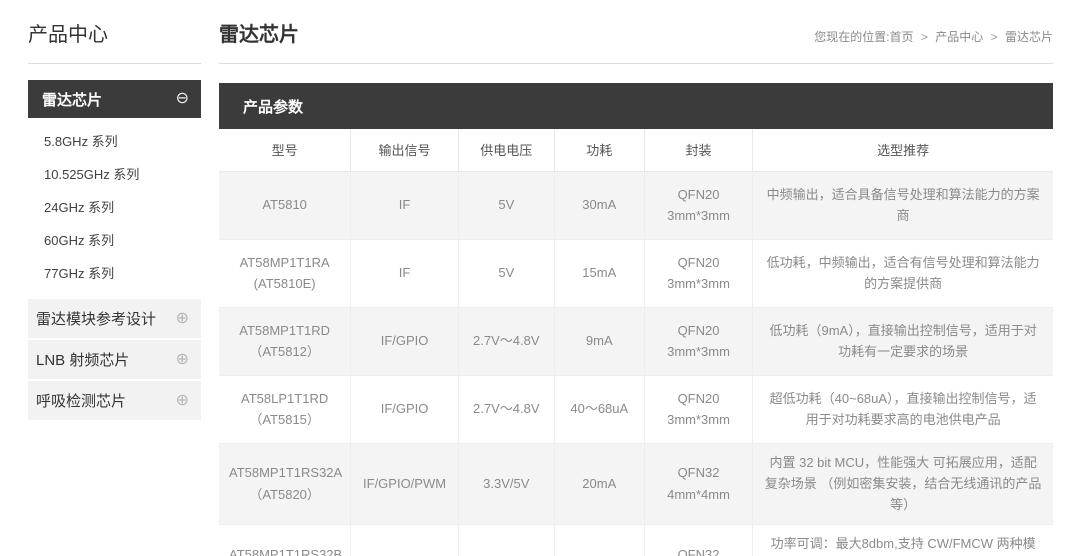 Image resolution: width=1080 pixels, height=556 pixels. I want to click on panel-title: 产品参数, so click(636, 106).